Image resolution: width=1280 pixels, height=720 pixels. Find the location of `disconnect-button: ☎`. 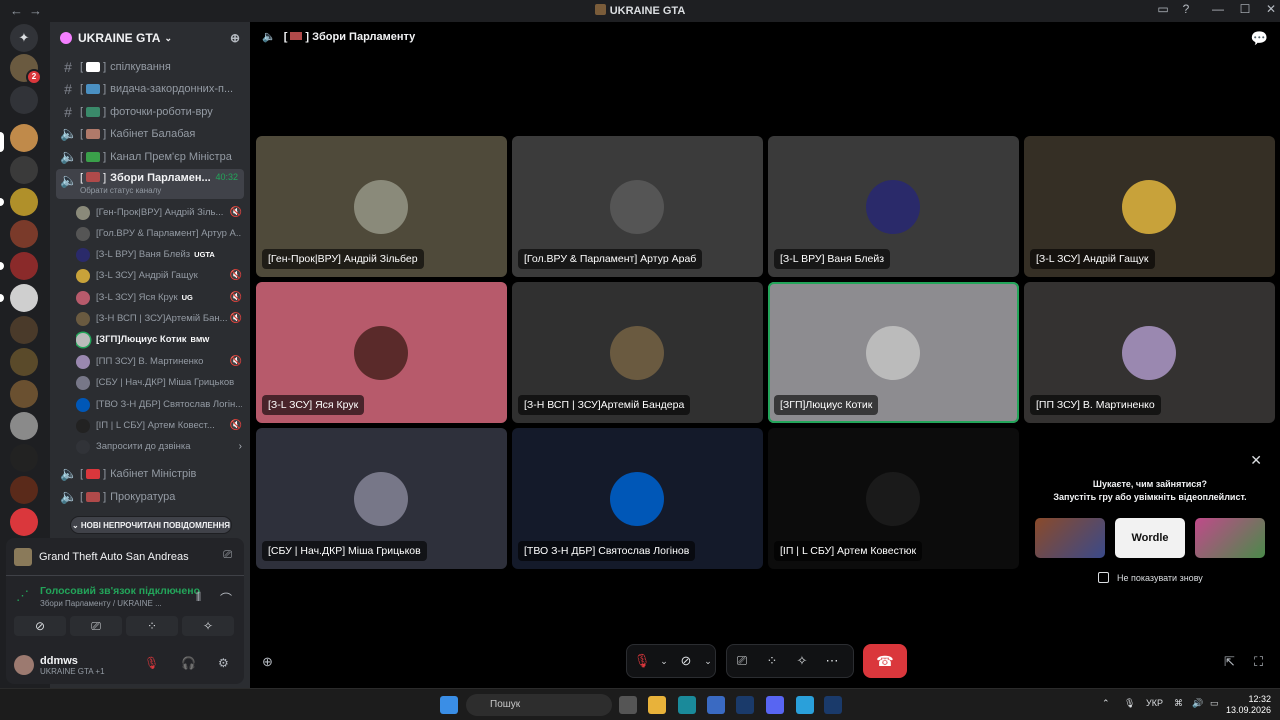

disconnect-button: ☎ is located at coordinates (885, 661).